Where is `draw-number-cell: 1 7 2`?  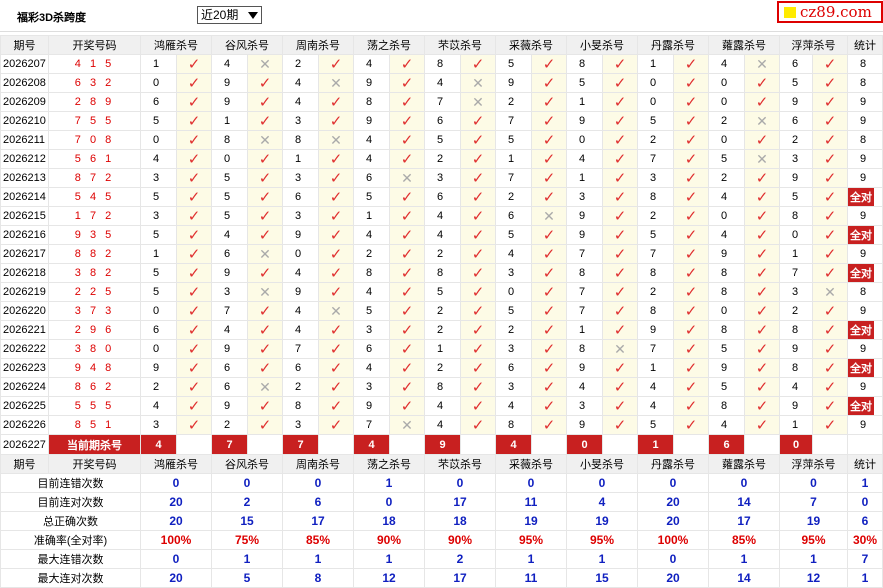 draw-number-cell: 1 7 2 is located at coordinates (94, 216).